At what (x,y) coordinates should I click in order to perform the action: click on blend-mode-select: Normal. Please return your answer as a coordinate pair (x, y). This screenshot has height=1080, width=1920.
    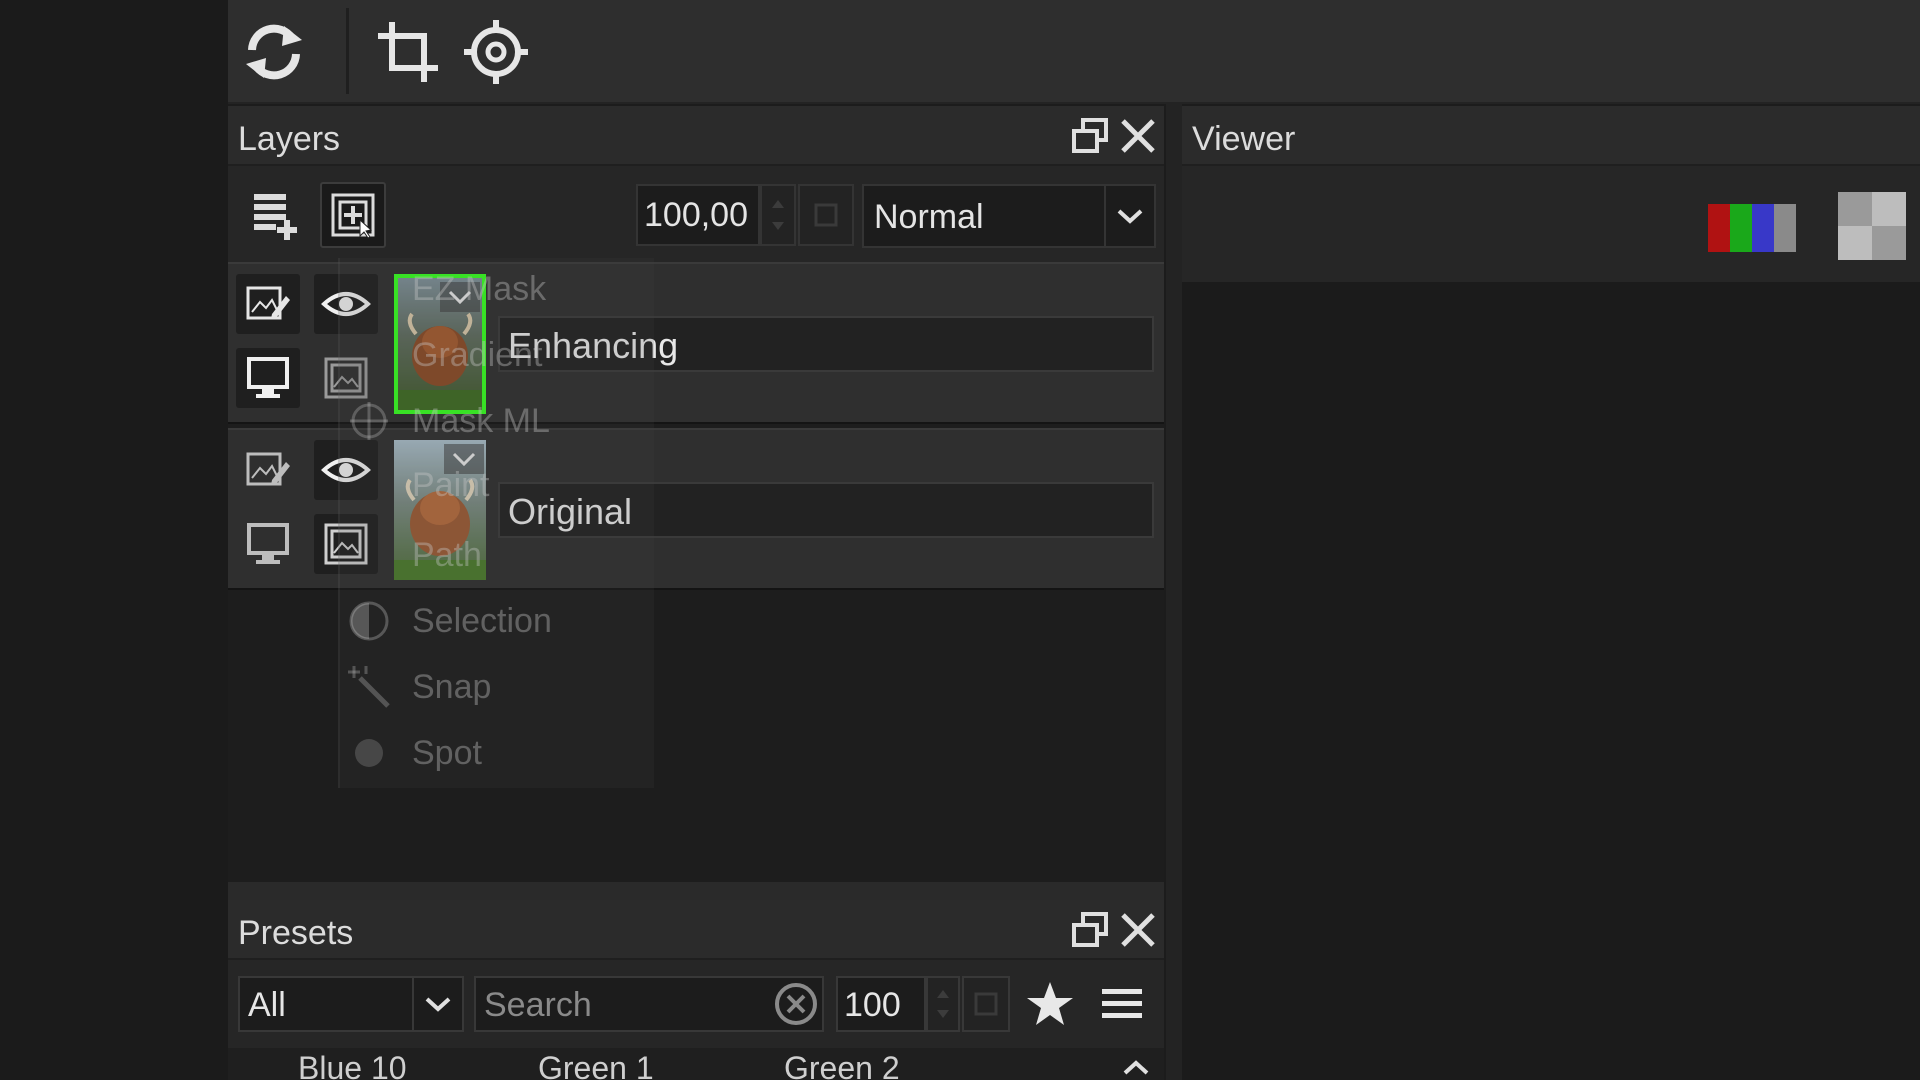
    Looking at the image, I should click on (1009, 216).